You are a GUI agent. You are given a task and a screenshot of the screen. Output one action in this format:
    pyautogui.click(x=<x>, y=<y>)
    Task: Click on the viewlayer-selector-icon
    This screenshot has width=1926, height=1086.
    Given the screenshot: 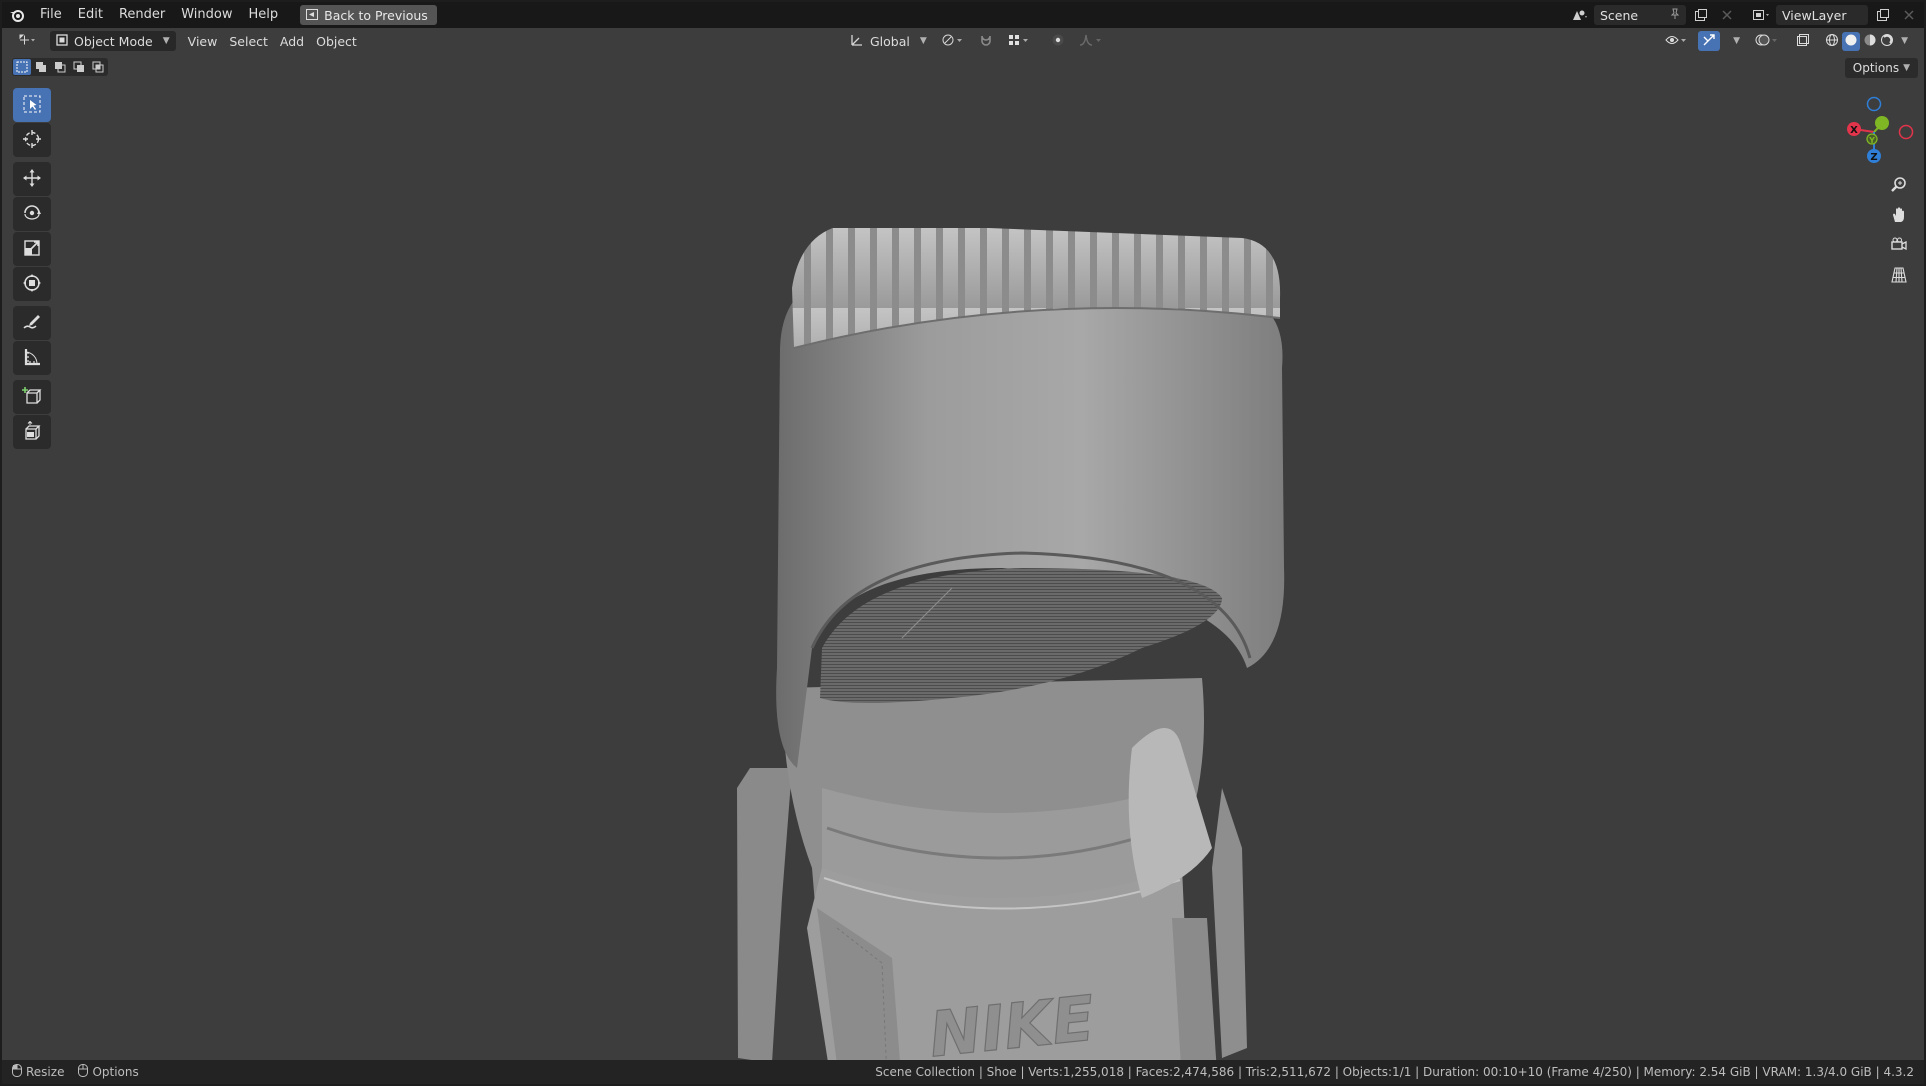 What is the action you would take?
    pyautogui.click(x=1761, y=15)
    